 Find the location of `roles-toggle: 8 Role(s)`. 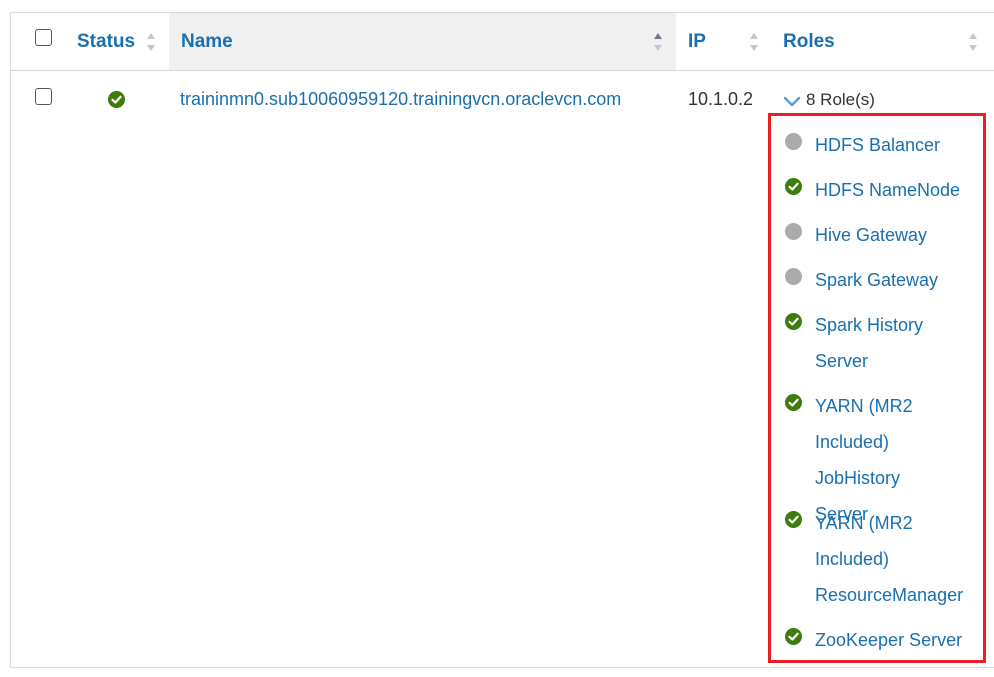

roles-toggle: 8 Role(s) is located at coordinates (829, 100).